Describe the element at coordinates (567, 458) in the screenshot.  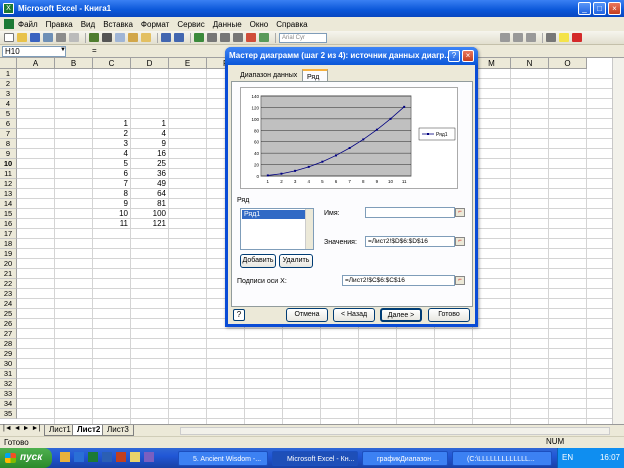
I see `language-indicator: EN` at that location.